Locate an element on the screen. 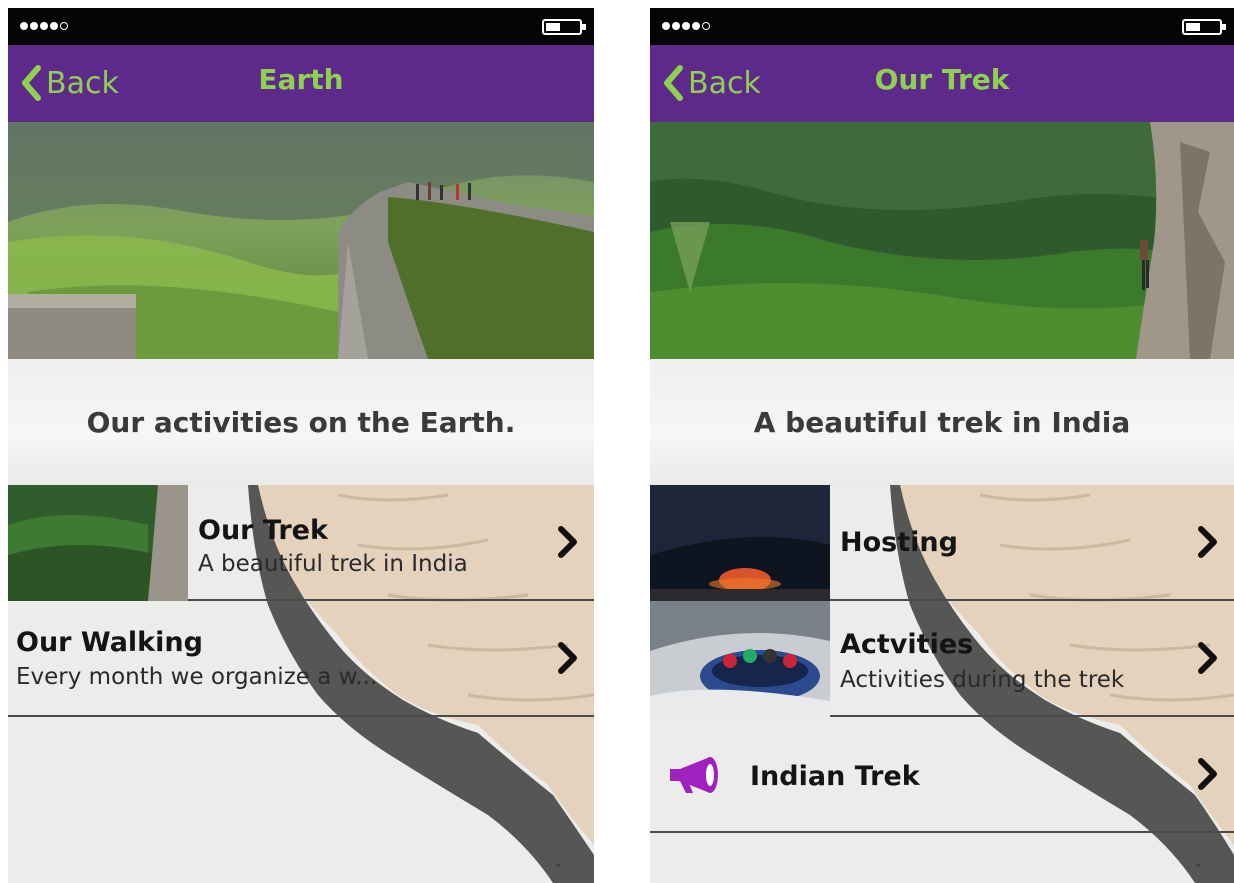 This screenshot has height=883, width=1234. subtitle-banner: Our activities on the Earth. is located at coordinates (301, 422).